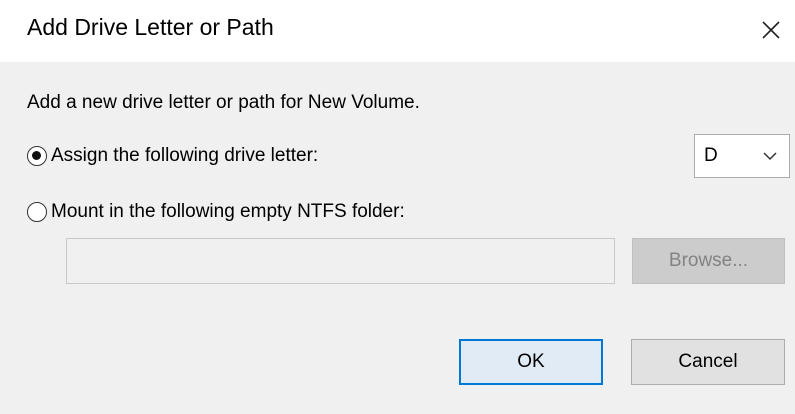 This screenshot has width=795, height=414. Describe the element at coordinates (37, 212) in the screenshot. I see `mount-ntfs-folder-radio` at that location.